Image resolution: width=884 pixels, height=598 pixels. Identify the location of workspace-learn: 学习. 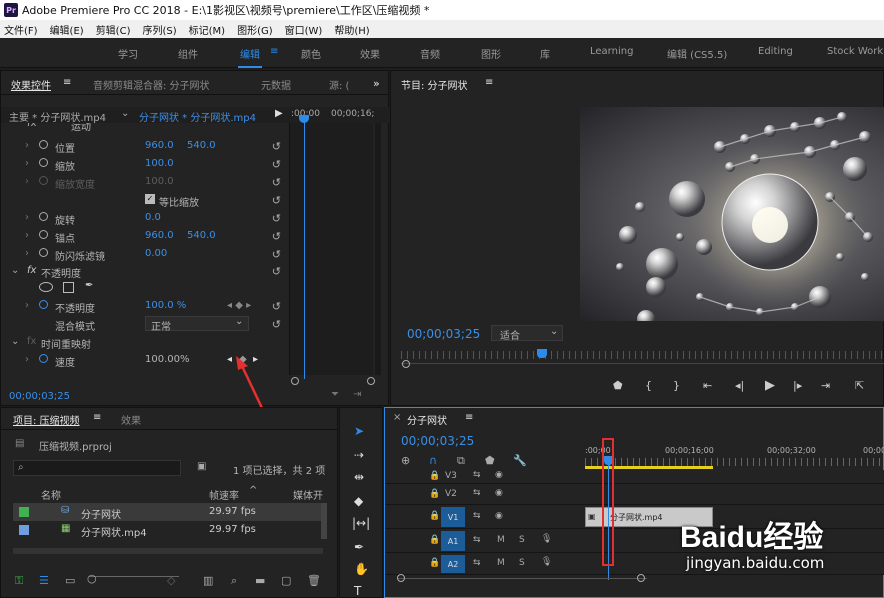
(128, 53).